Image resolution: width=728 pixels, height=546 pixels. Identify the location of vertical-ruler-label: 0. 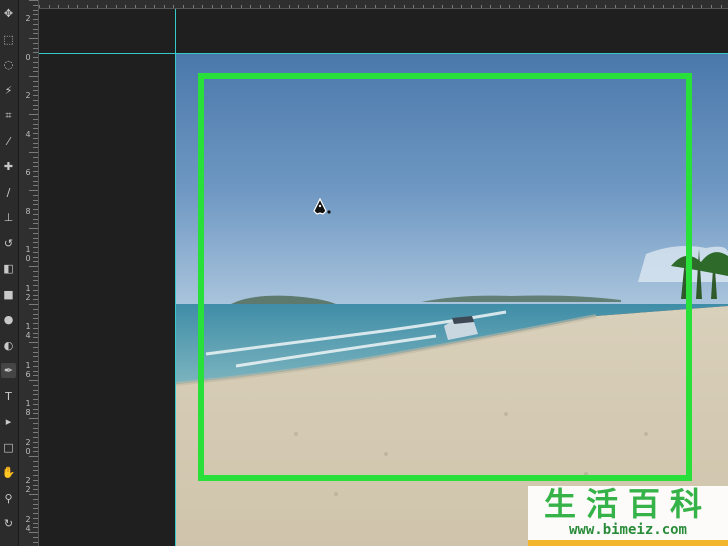
(28, 57).